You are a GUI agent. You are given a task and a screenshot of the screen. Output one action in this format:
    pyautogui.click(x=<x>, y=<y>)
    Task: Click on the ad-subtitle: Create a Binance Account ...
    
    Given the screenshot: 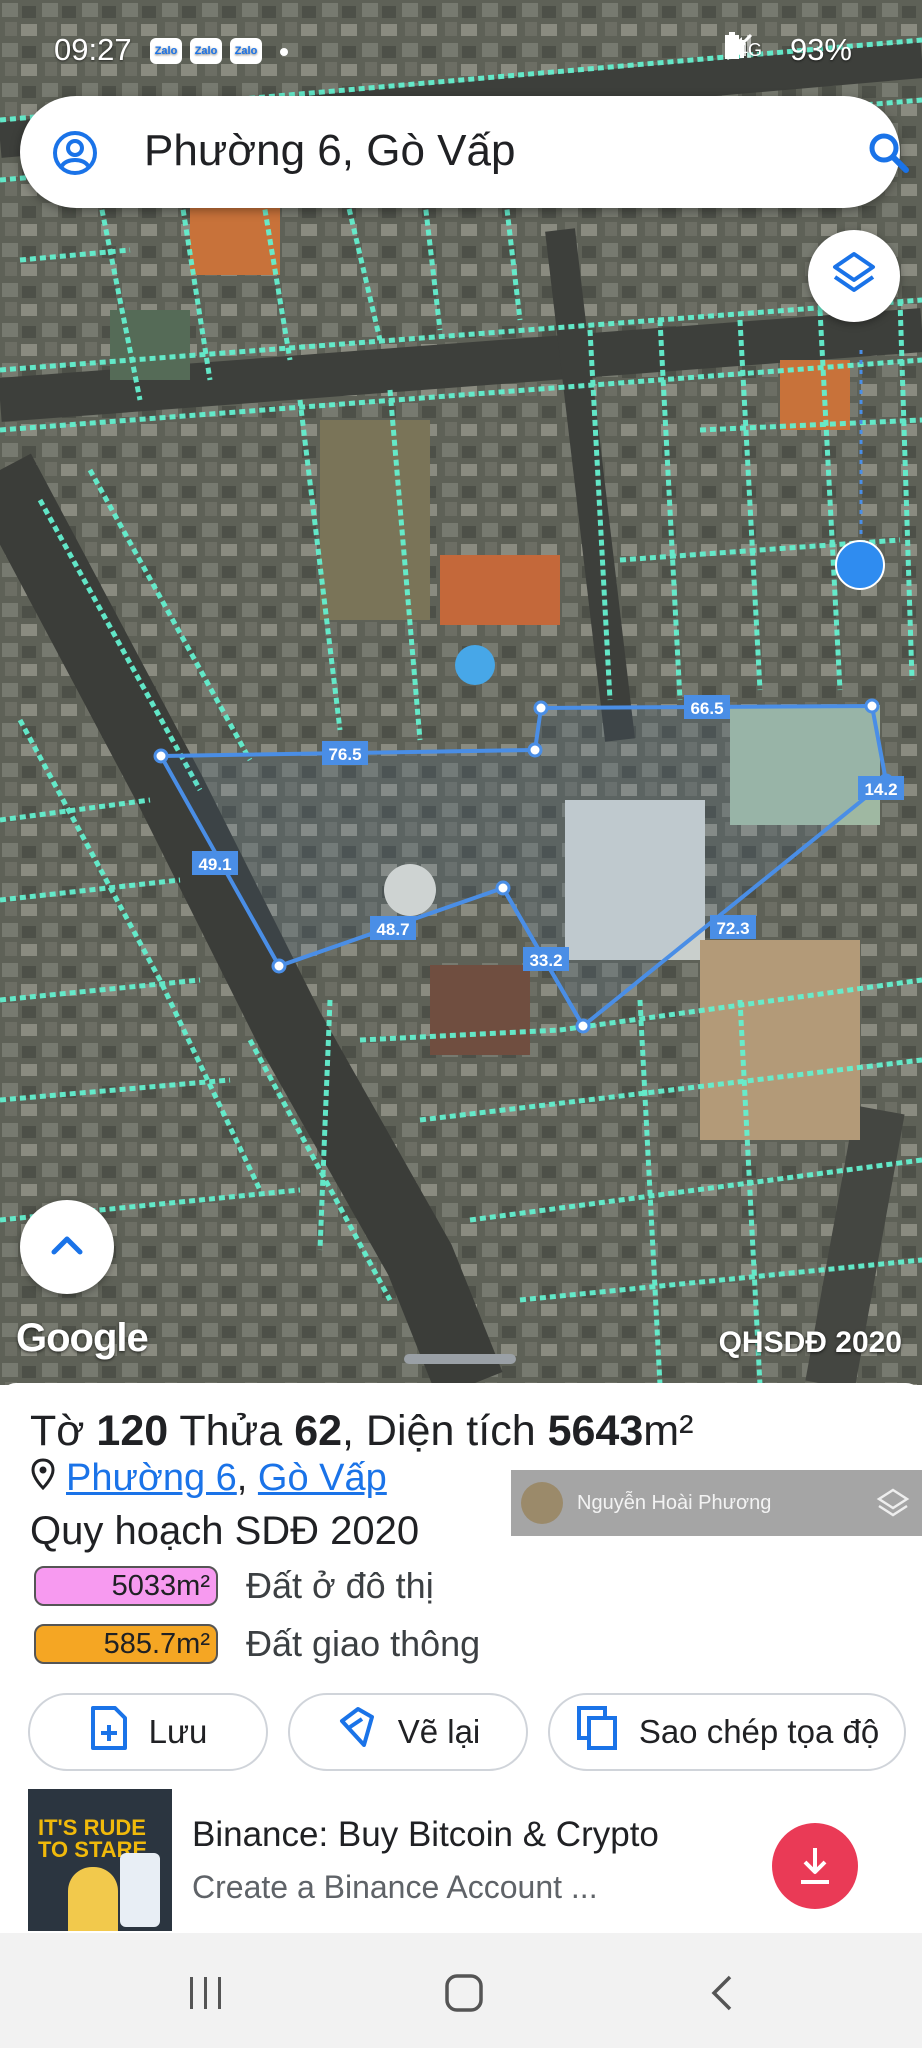 What is the action you would take?
    pyautogui.click(x=395, y=1887)
    